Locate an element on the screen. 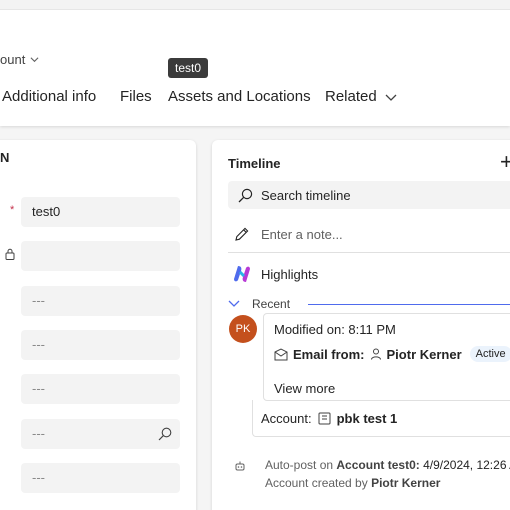 The width and height of the screenshot is (510, 510). email-from-row: Email from: Piotr Kerner Active is located at coordinates (392, 354).